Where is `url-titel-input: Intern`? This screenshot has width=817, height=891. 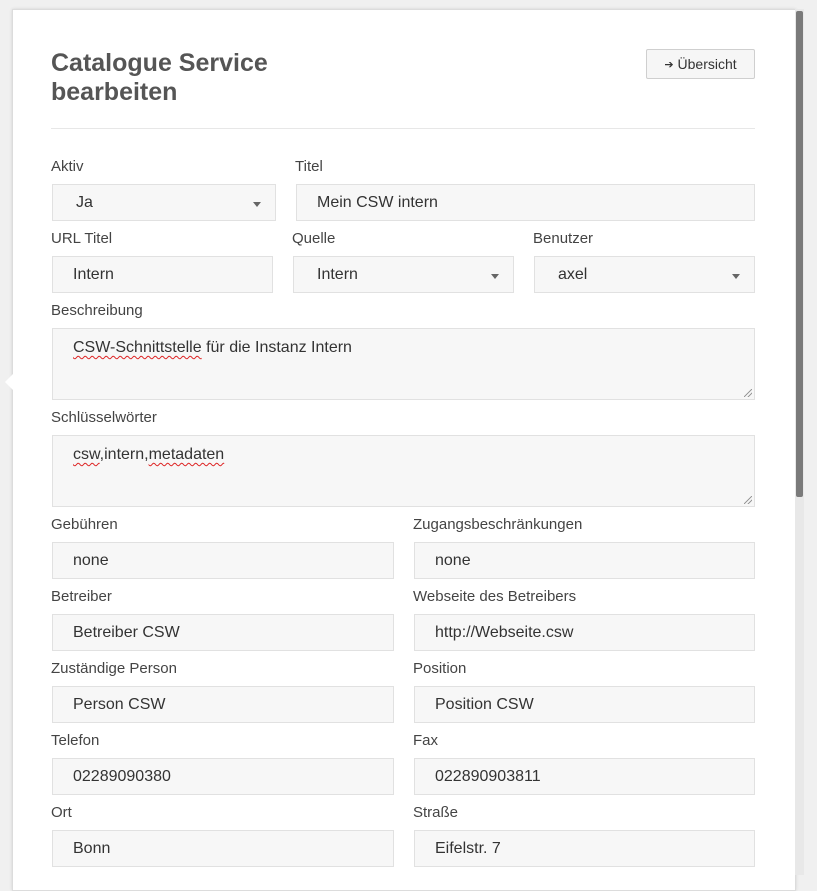
url-titel-input: Intern is located at coordinates (162, 274).